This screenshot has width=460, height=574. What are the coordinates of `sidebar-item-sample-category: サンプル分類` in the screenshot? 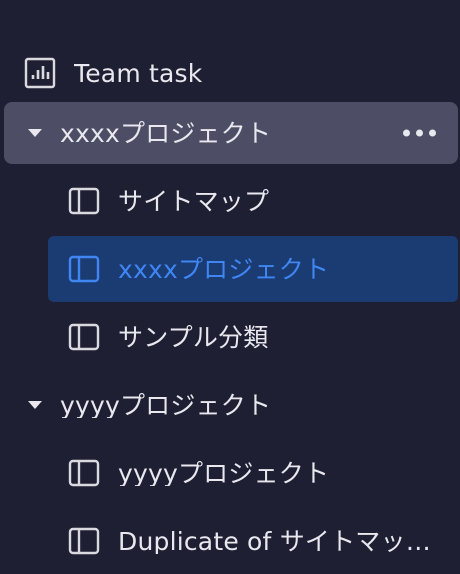 It's located at (253, 337).